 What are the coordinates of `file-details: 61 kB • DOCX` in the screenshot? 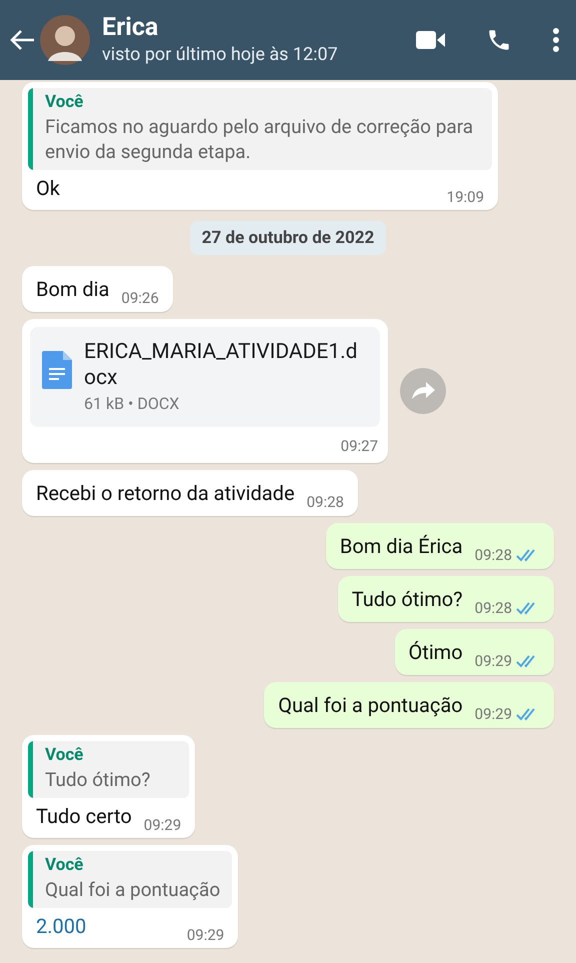 It's located at (132, 404).